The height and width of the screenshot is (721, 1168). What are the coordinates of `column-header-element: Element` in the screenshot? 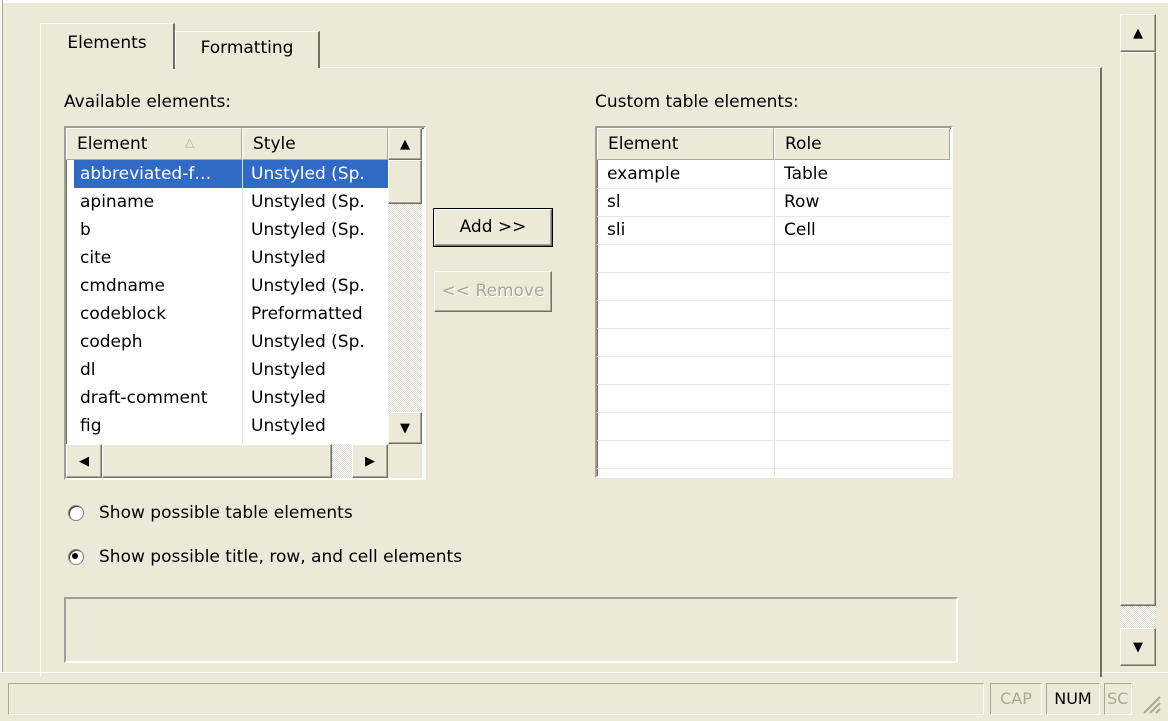 It's located at (685, 144).